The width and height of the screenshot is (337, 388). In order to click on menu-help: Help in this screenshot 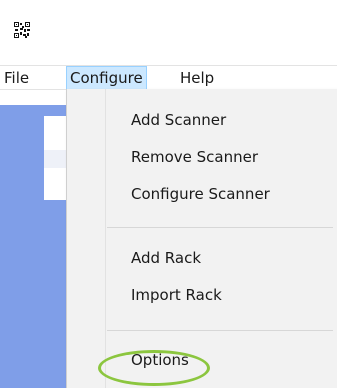, I will do `click(197, 78)`.